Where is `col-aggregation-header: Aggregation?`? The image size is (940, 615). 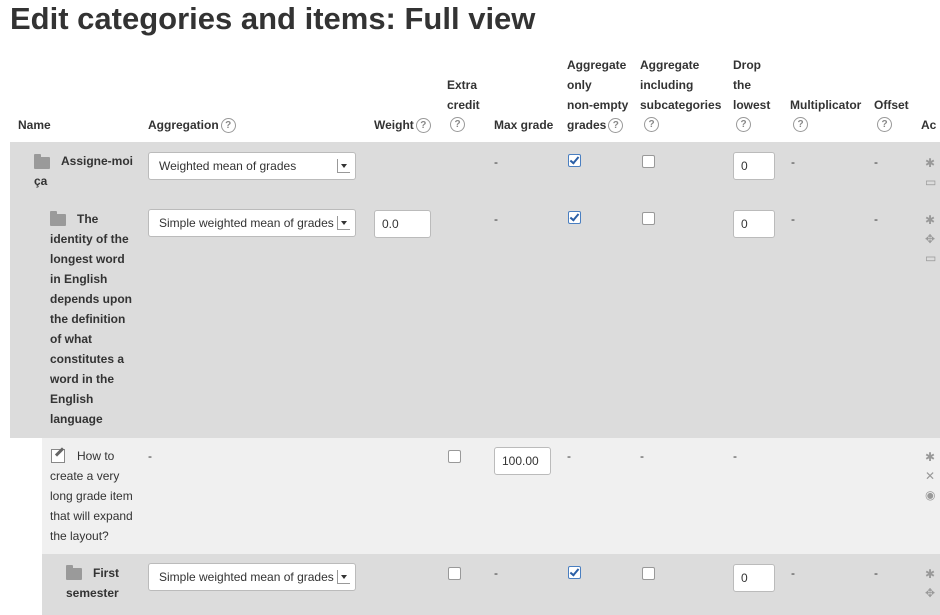
col-aggregation-header: Aggregation? is located at coordinates (192, 125).